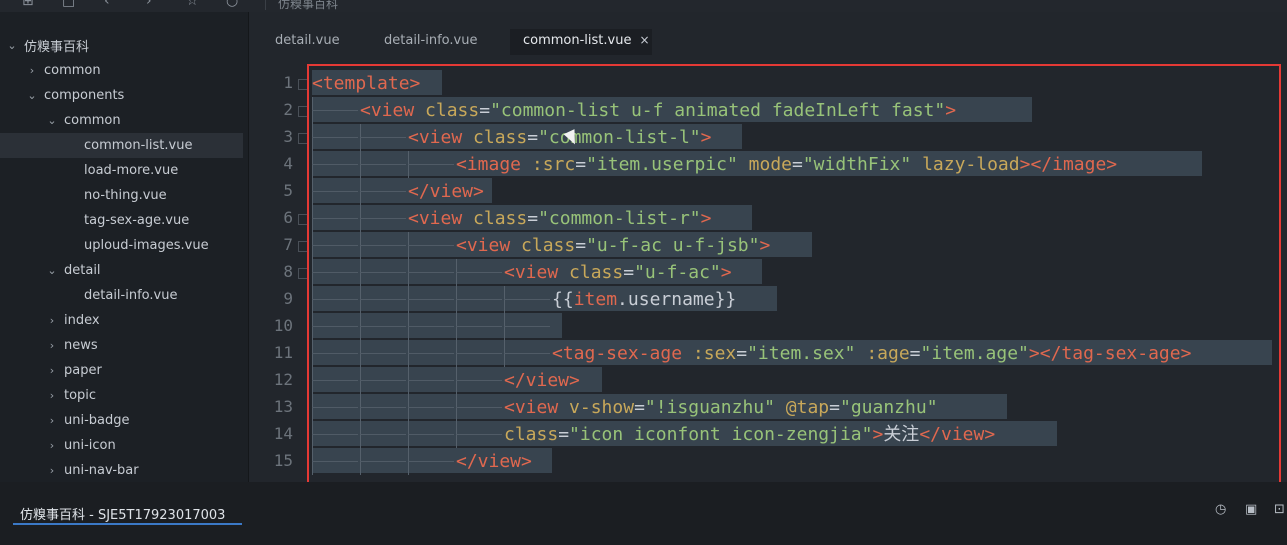 This screenshot has height=545, width=1287. What do you see at coordinates (283, 460) in the screenshot?
I see `line-number: 15` at bounding box center [283, 460].